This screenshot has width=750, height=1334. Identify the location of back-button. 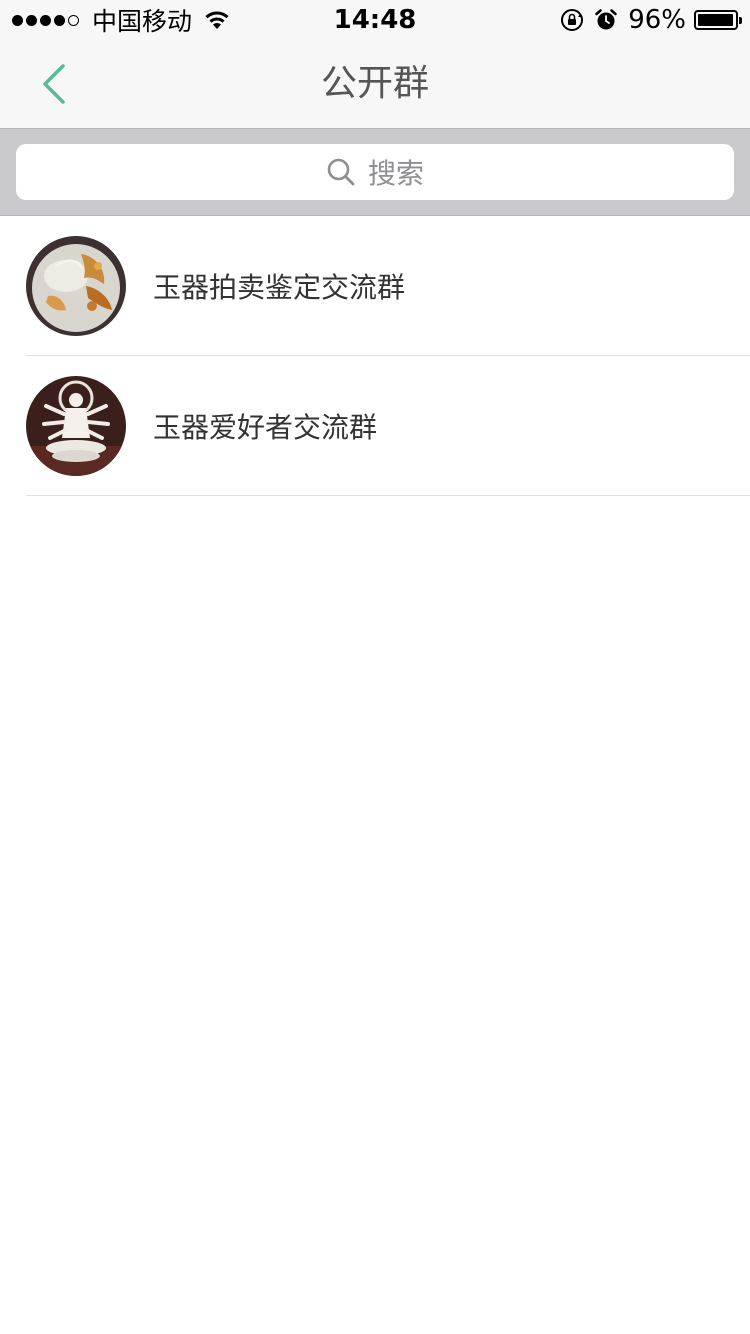
(54, 84).